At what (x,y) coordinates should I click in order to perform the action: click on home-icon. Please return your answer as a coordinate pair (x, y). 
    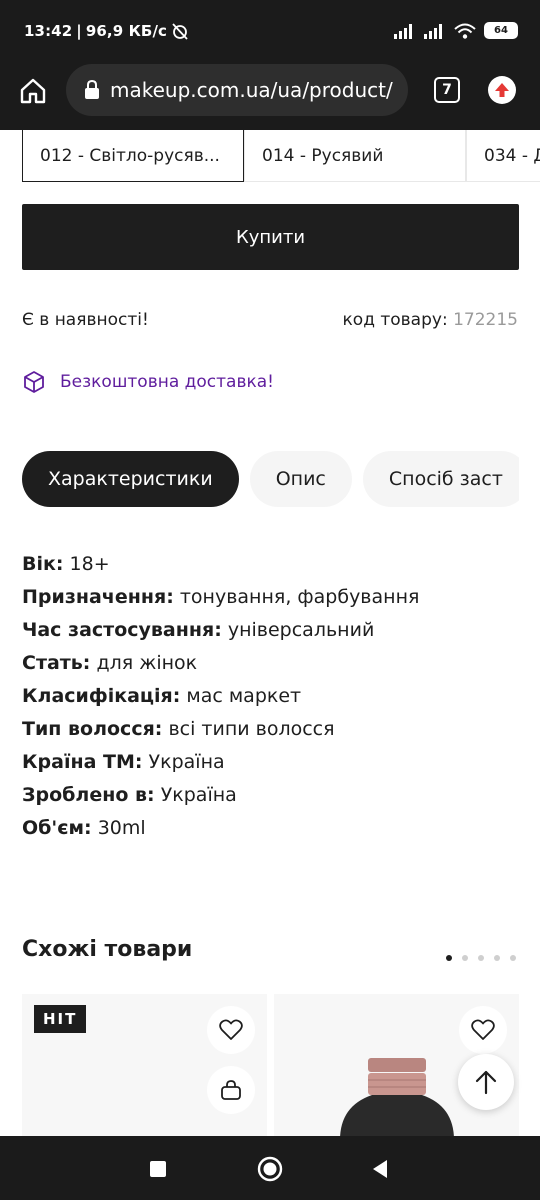
    Looking at the image, I should click on (33, 91).